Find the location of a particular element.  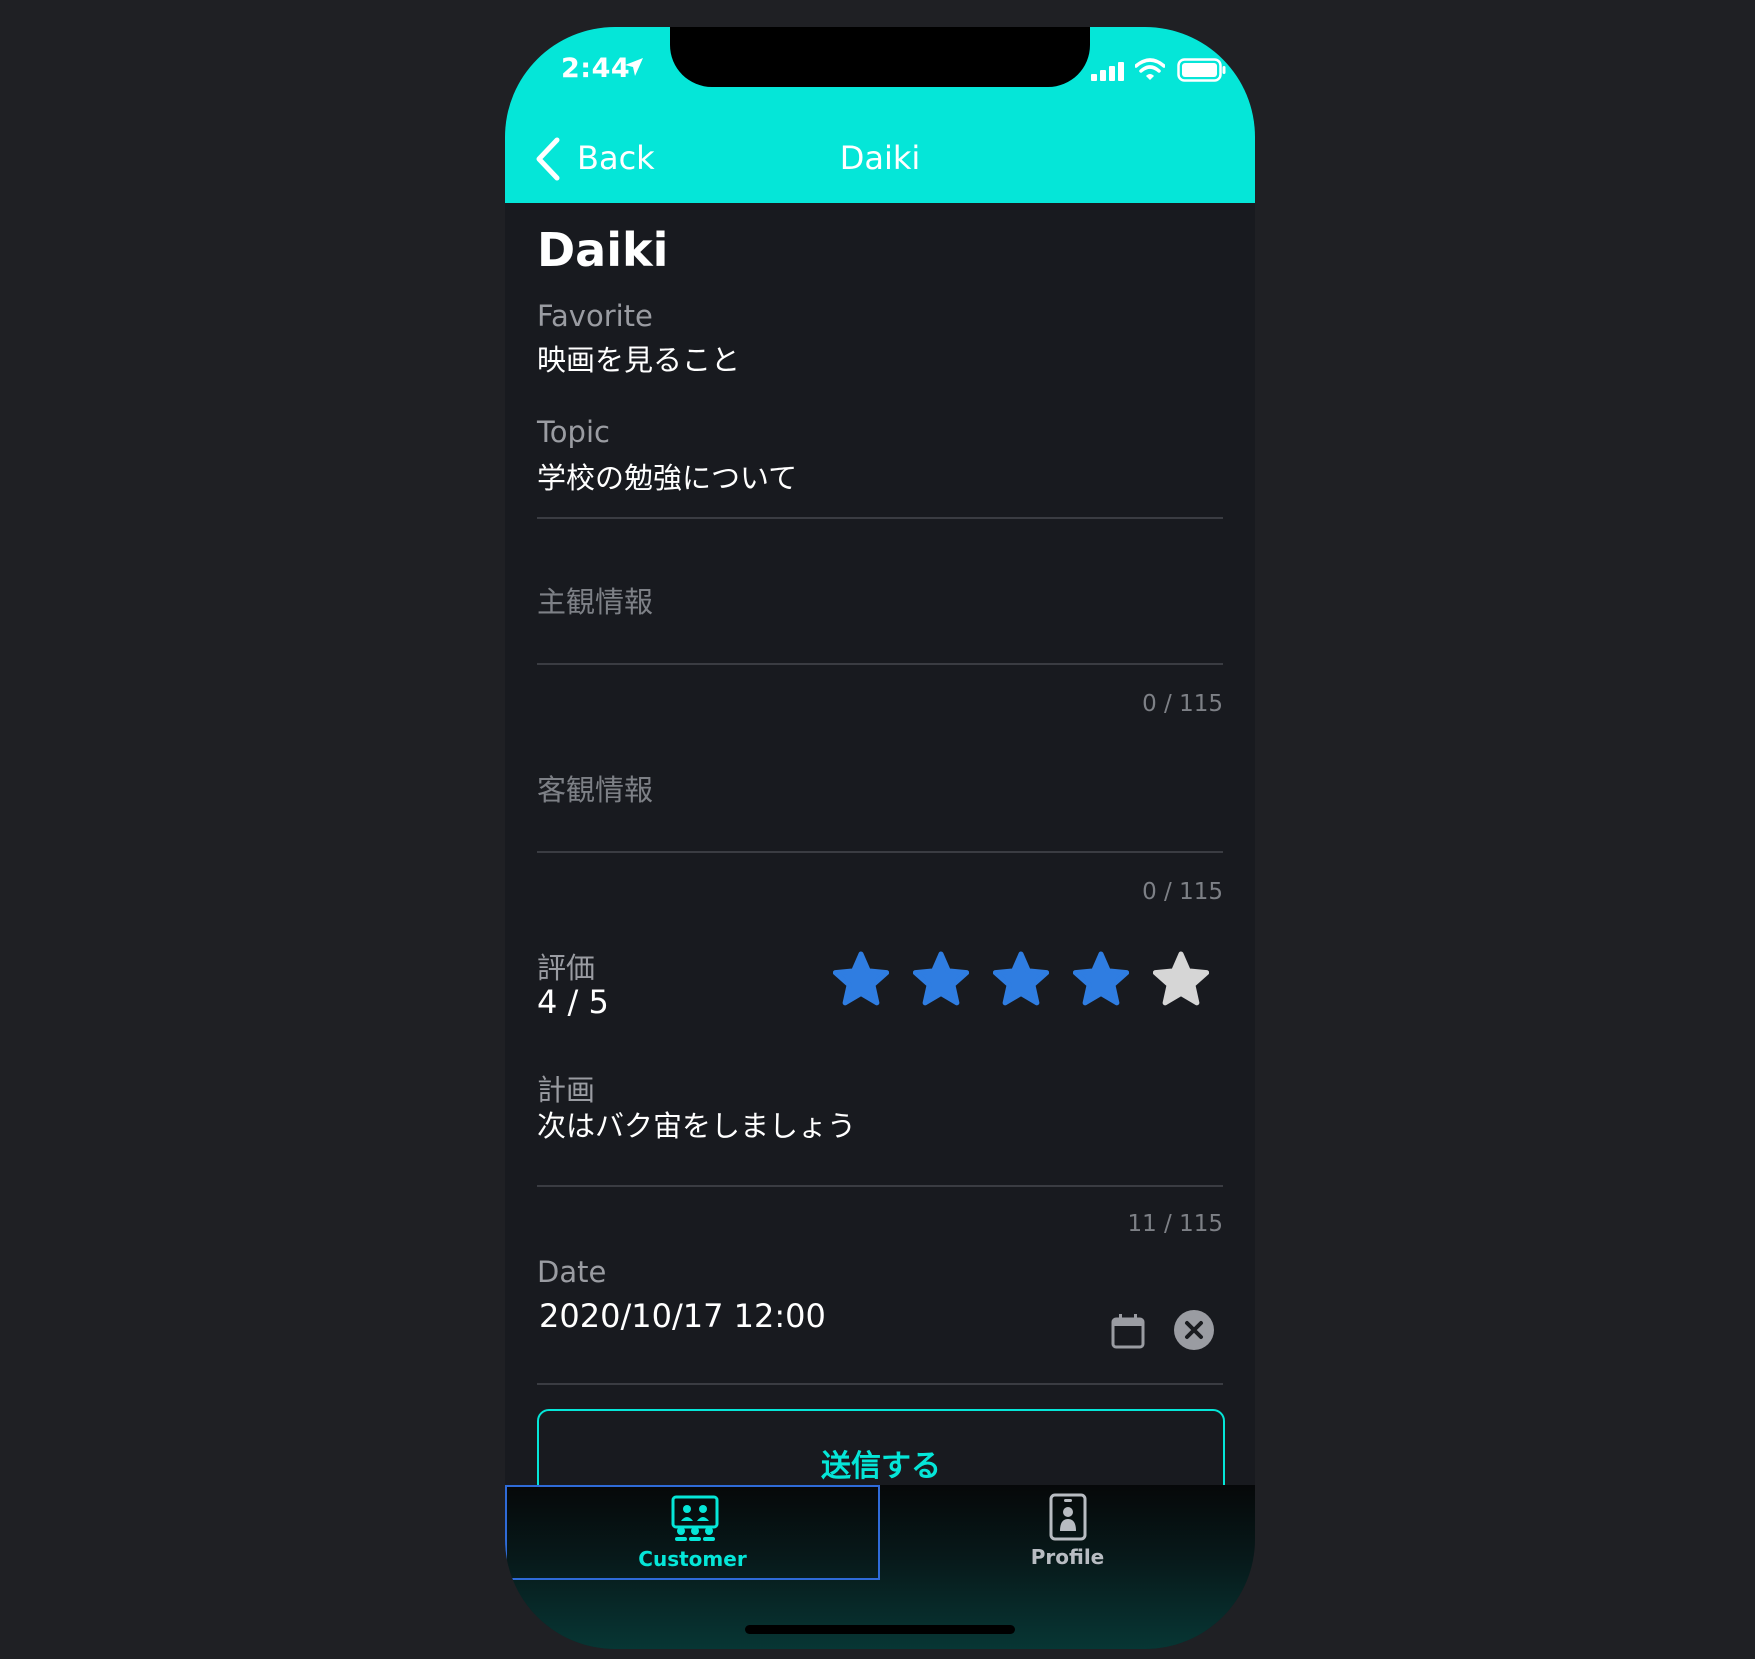

cellular-signal-icon is located at coordinates (1107, 71).